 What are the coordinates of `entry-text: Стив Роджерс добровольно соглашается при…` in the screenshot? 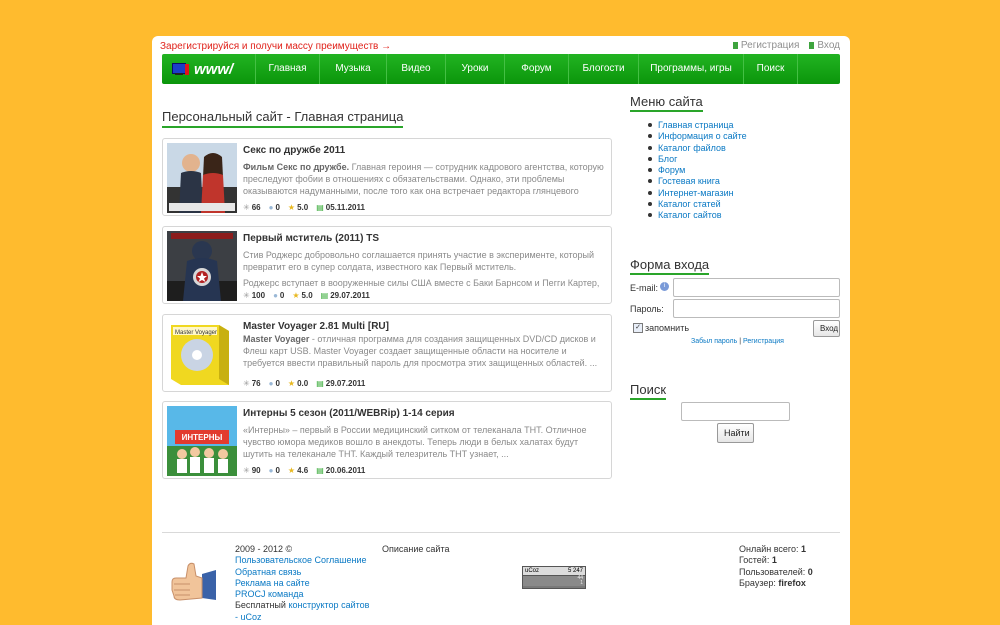 It's located at (419, 261).